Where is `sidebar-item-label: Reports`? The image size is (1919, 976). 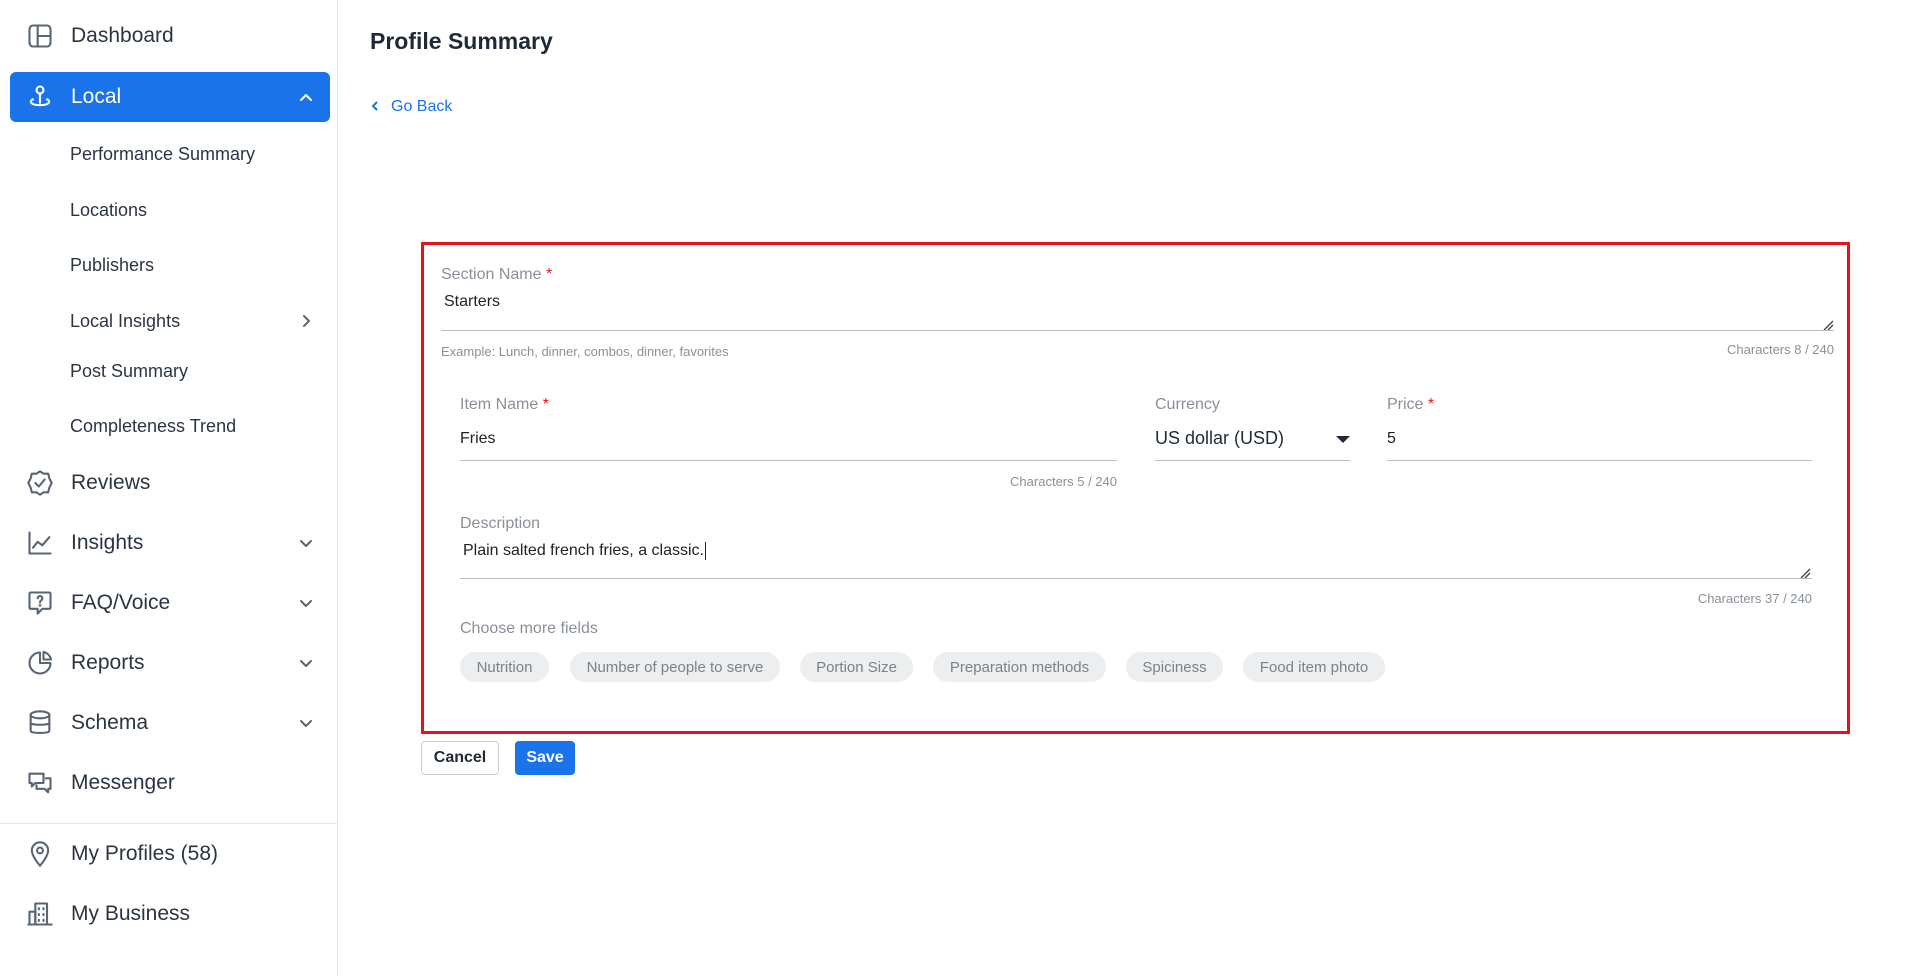
sidebar-item-label: Reports is located at coordinates (108, 662).